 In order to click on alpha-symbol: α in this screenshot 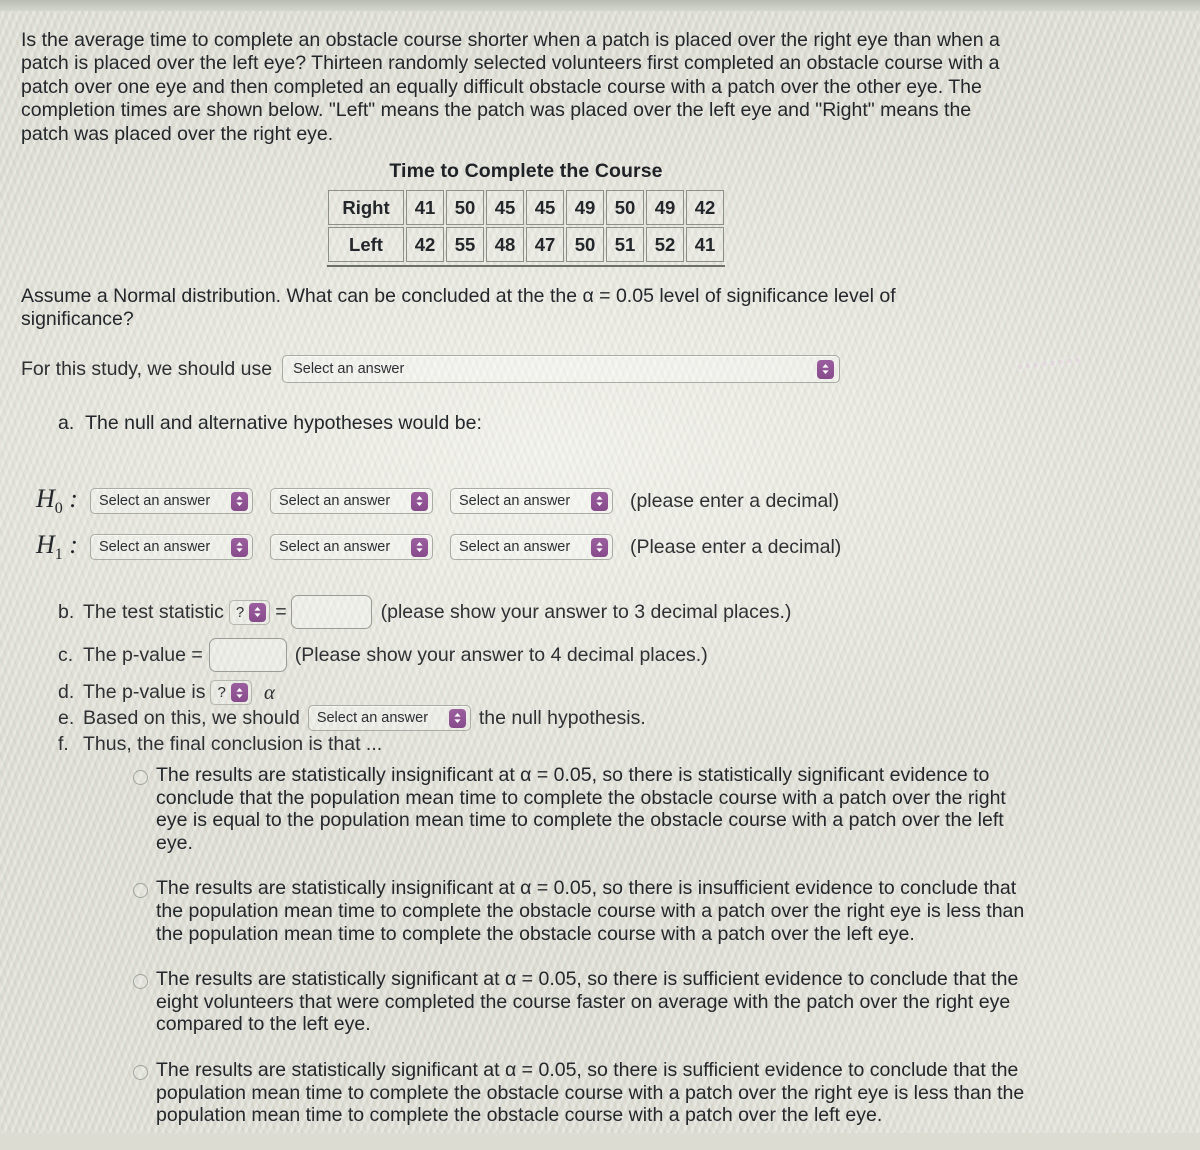, I will do `click(269, 692)`.